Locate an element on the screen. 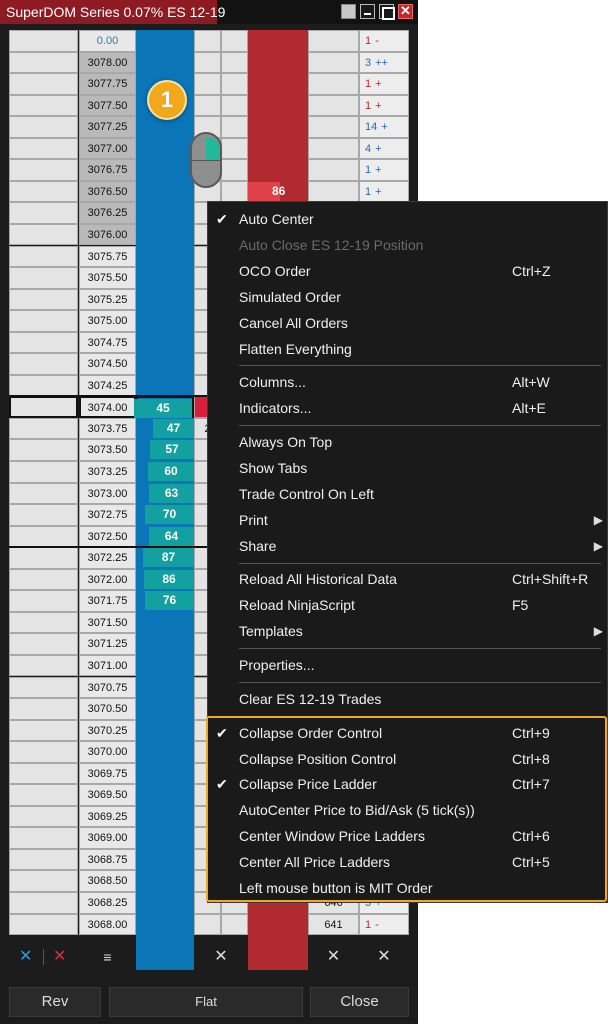  price-cell: 0.00 is located at coordinates (107, 41).